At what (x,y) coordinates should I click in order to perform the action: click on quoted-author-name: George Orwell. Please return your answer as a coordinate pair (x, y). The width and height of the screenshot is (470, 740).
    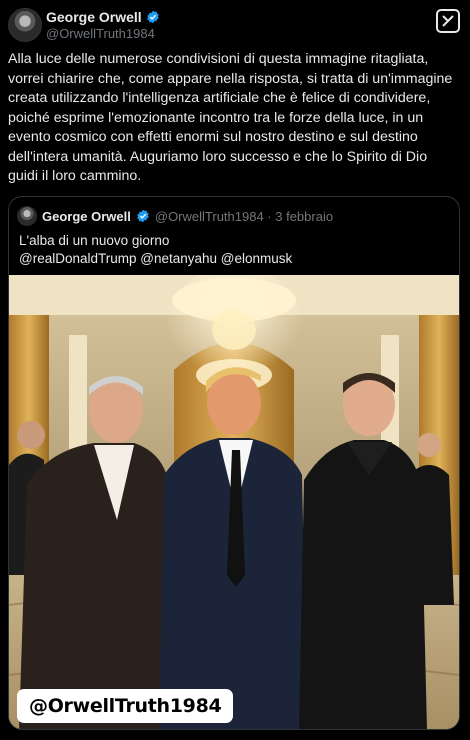
    Looking at the image, I should click on (86, 216).